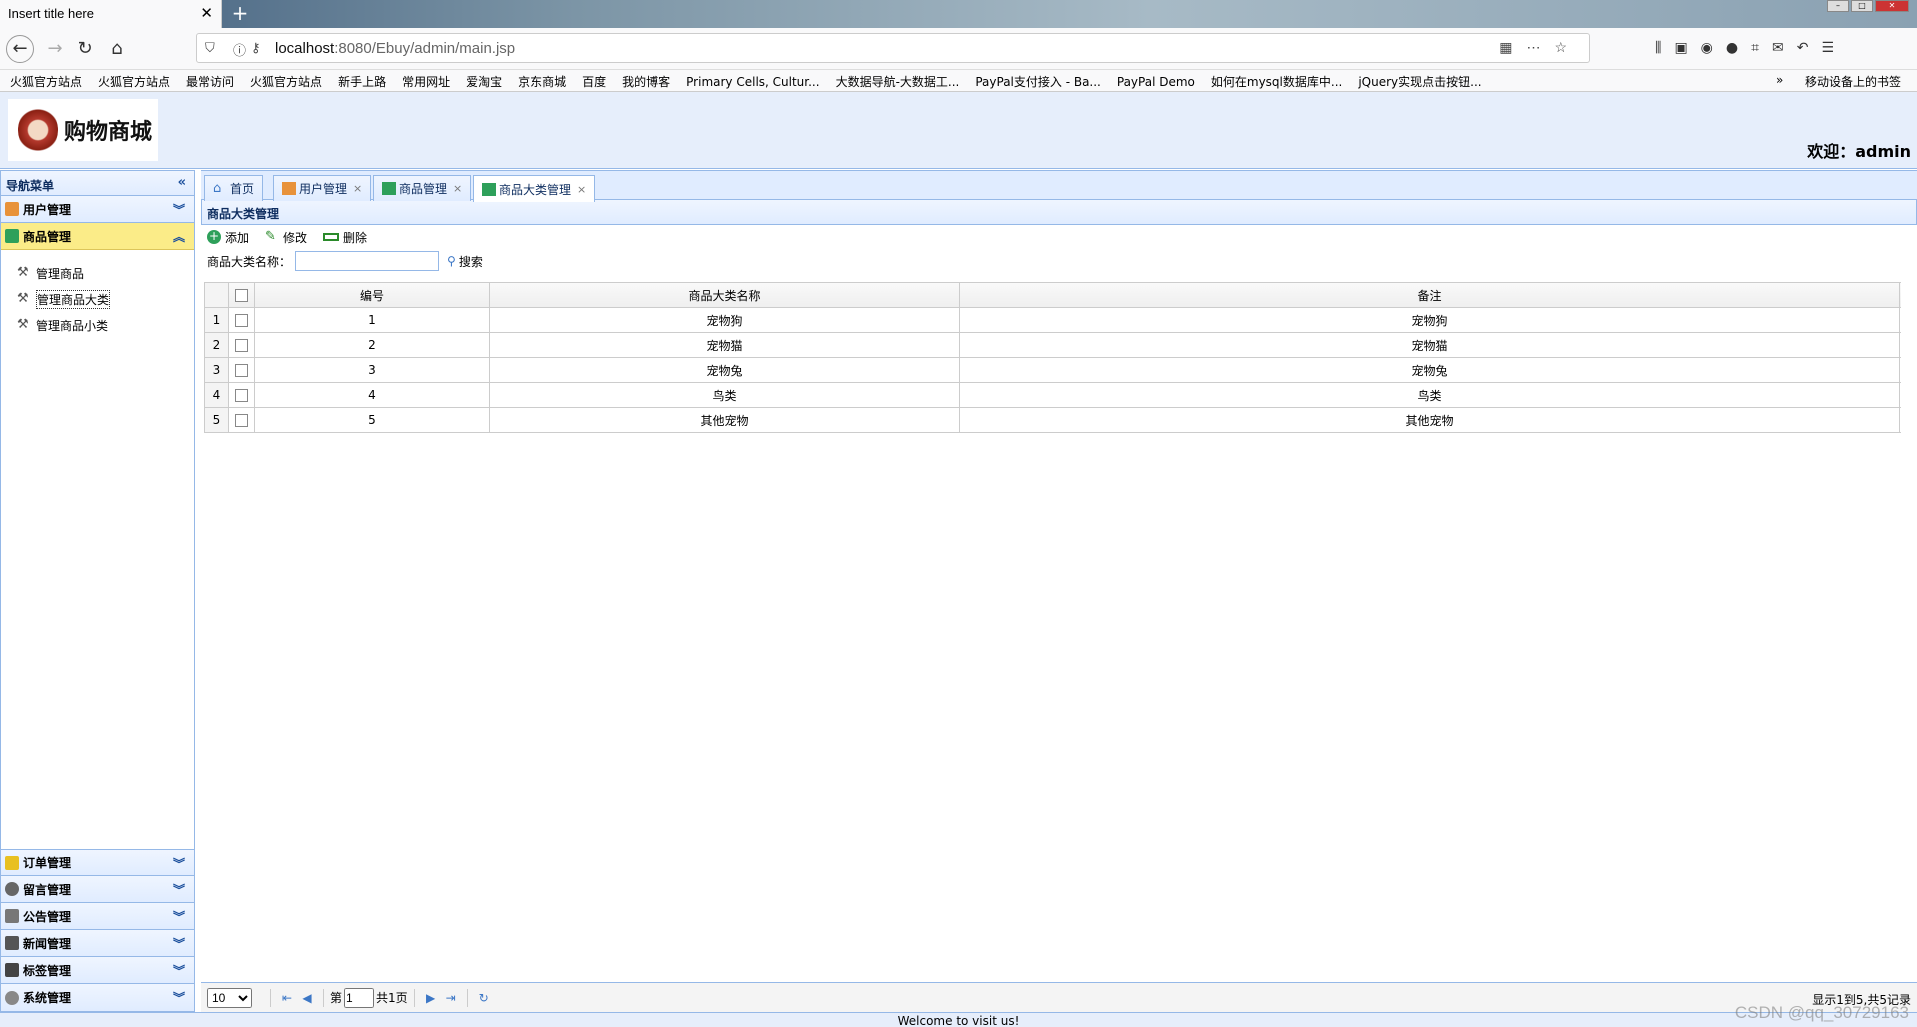  What do you see at coordinates (97, 273) in the screenshot?
I see `submenu-item-manage-products: ⚒ 管理商品` at bounding box center [97, 273].